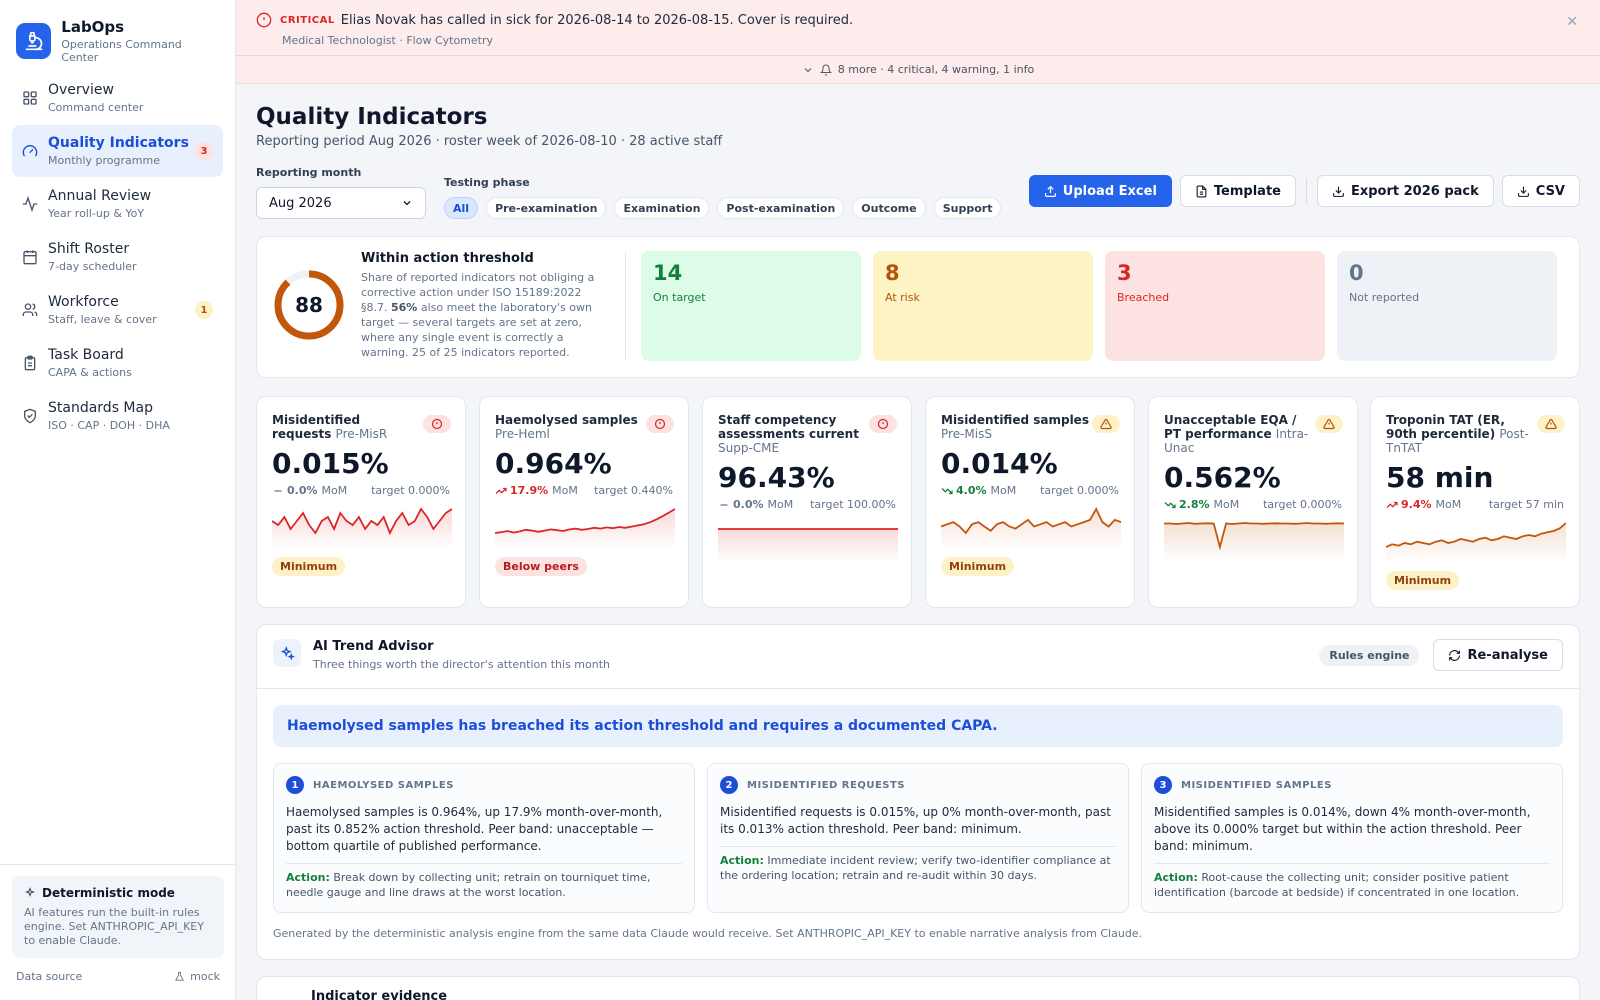  Describe the element at coordinates (461, 208) in the screenshot. I see `phase-chip-all: All` at that location.